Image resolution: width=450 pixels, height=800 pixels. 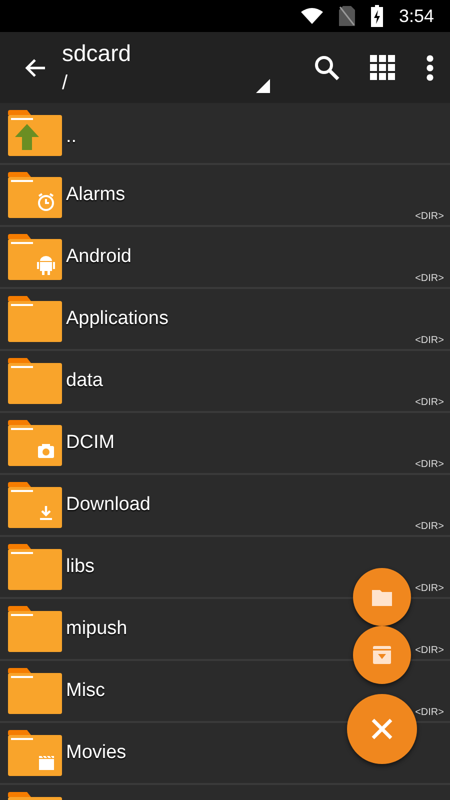 What do you see at coordinates (35, 133) in the screenshot?
I see `parent-folder-icon` at bounding box center [35, 133].